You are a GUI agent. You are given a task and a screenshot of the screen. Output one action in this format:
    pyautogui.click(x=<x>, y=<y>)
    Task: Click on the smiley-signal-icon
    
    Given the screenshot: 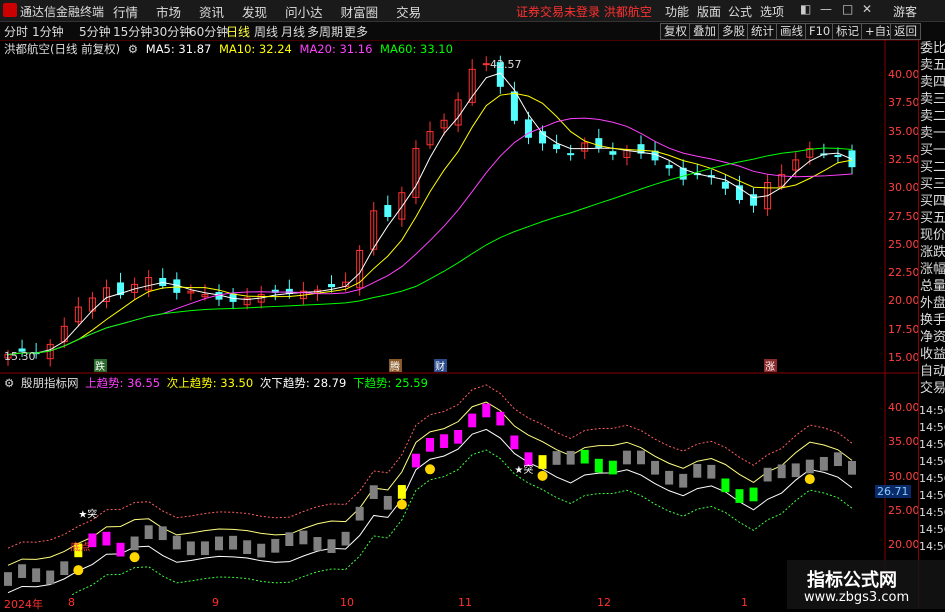 What is the action you would take?
    pyautogui.click(x=134, y=557)
    